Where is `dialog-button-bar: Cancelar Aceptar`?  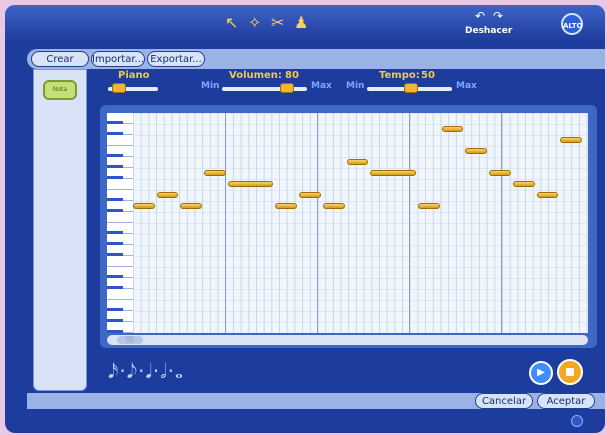 dialog-button-bar: Cancelar Aceptar is located at coordinates (316, 401).